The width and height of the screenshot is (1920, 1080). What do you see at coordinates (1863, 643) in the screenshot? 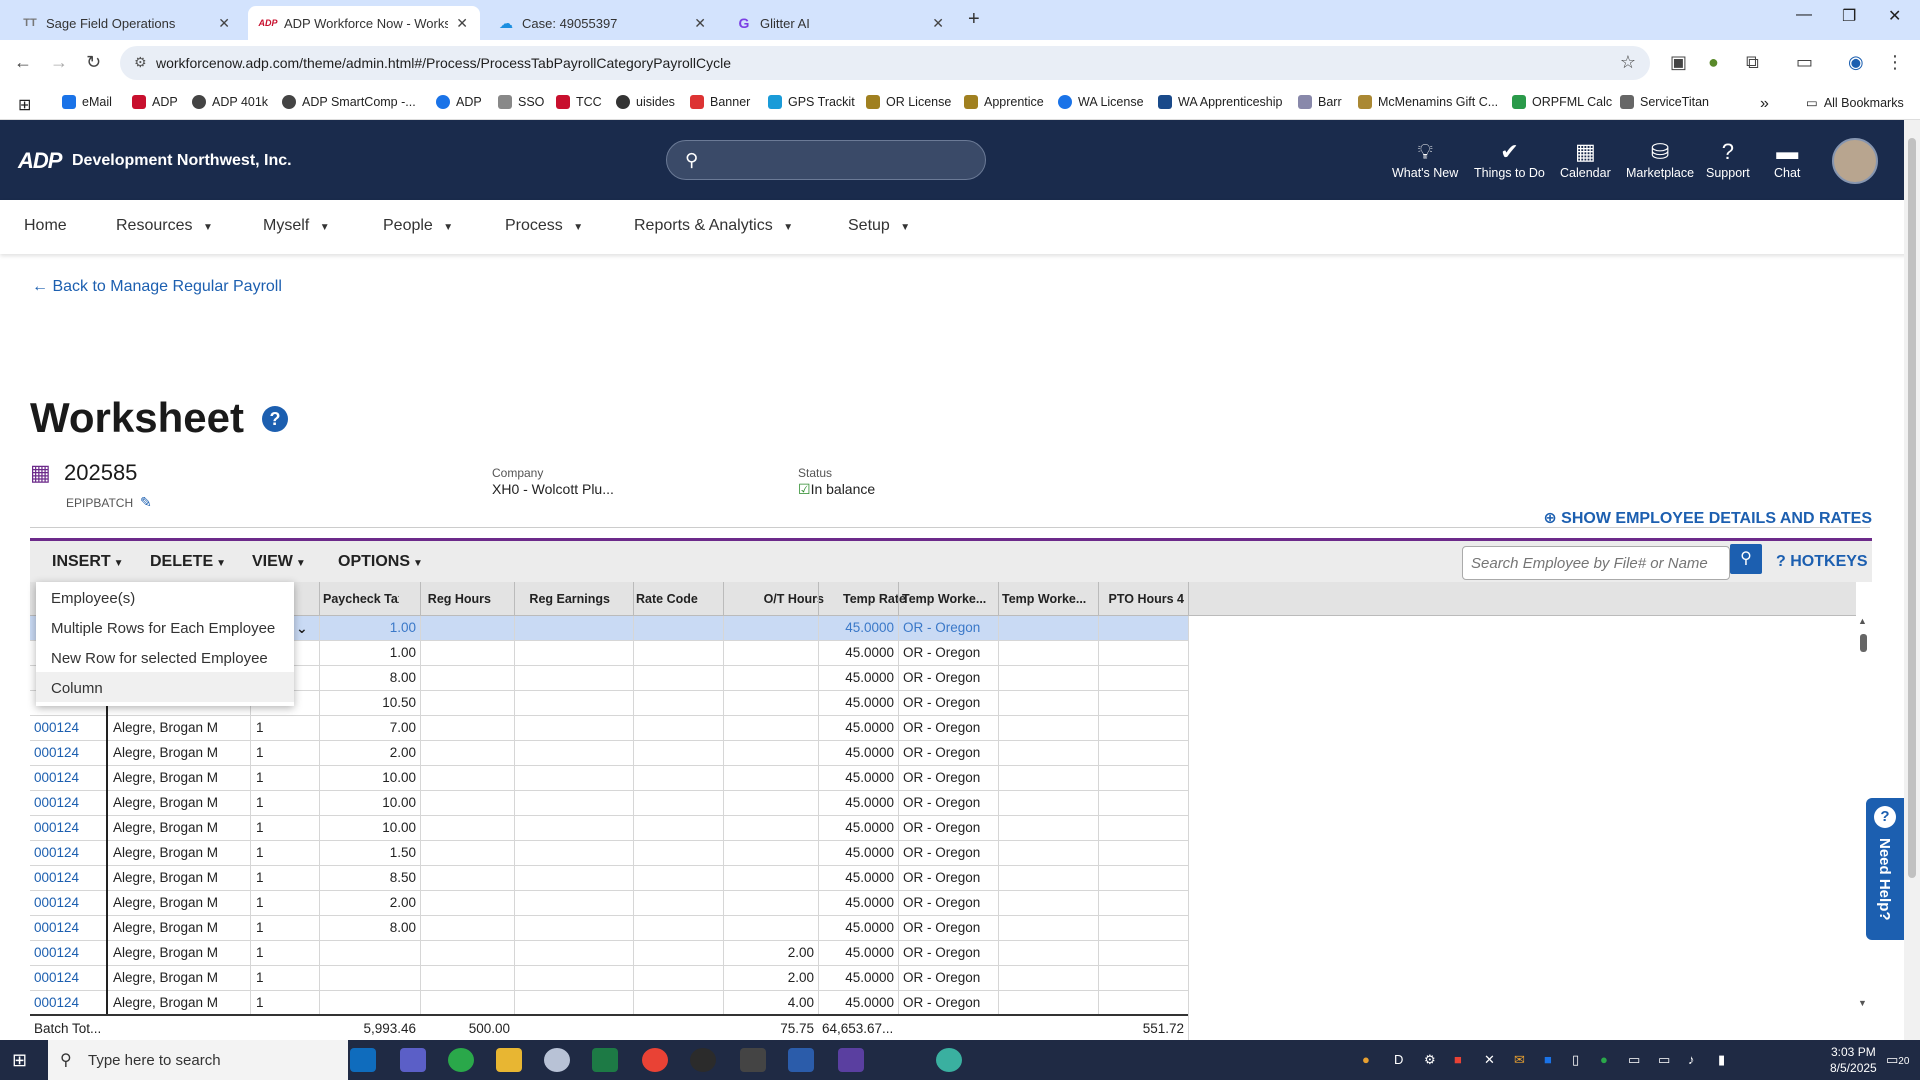
I see `grid-scroll-thumb` at bounding box center [1863, 643].